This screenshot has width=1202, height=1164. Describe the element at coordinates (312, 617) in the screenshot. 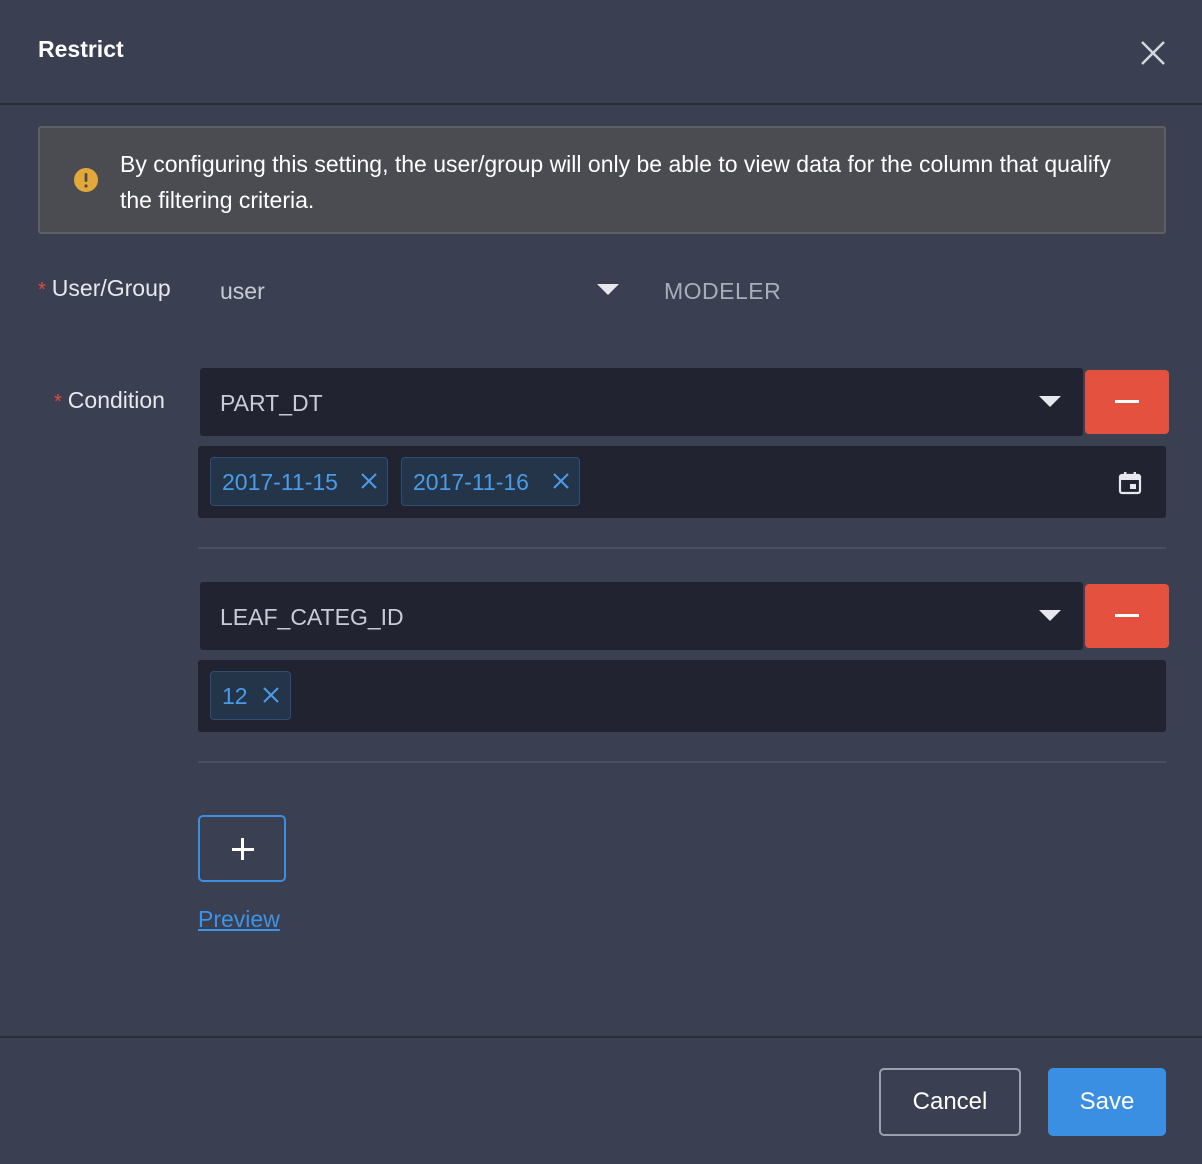

I see `condition-column-value: LEAF_CATEG_ID` at that location.